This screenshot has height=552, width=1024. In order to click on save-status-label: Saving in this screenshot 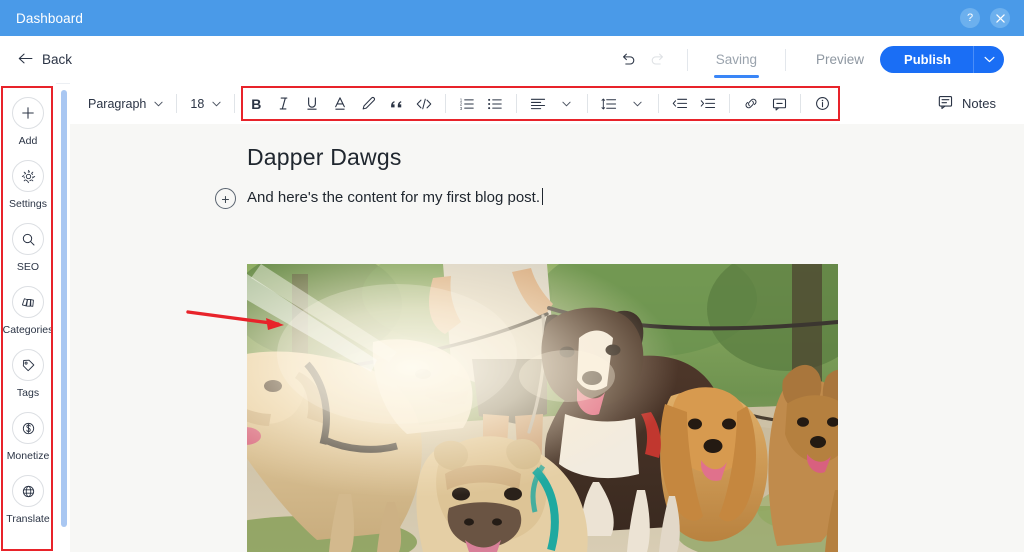, I will do `click(736, 59)`.